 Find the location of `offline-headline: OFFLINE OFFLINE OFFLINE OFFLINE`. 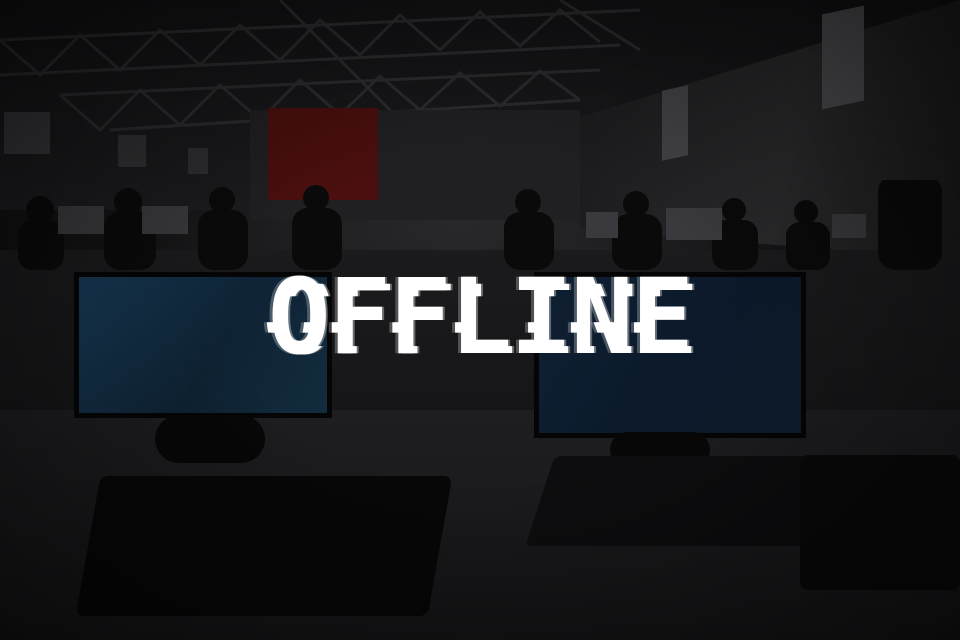

offline-headline: OFFLINE OFFLINE OFFLINE OFFLINE is located at coordinates (479, 317).